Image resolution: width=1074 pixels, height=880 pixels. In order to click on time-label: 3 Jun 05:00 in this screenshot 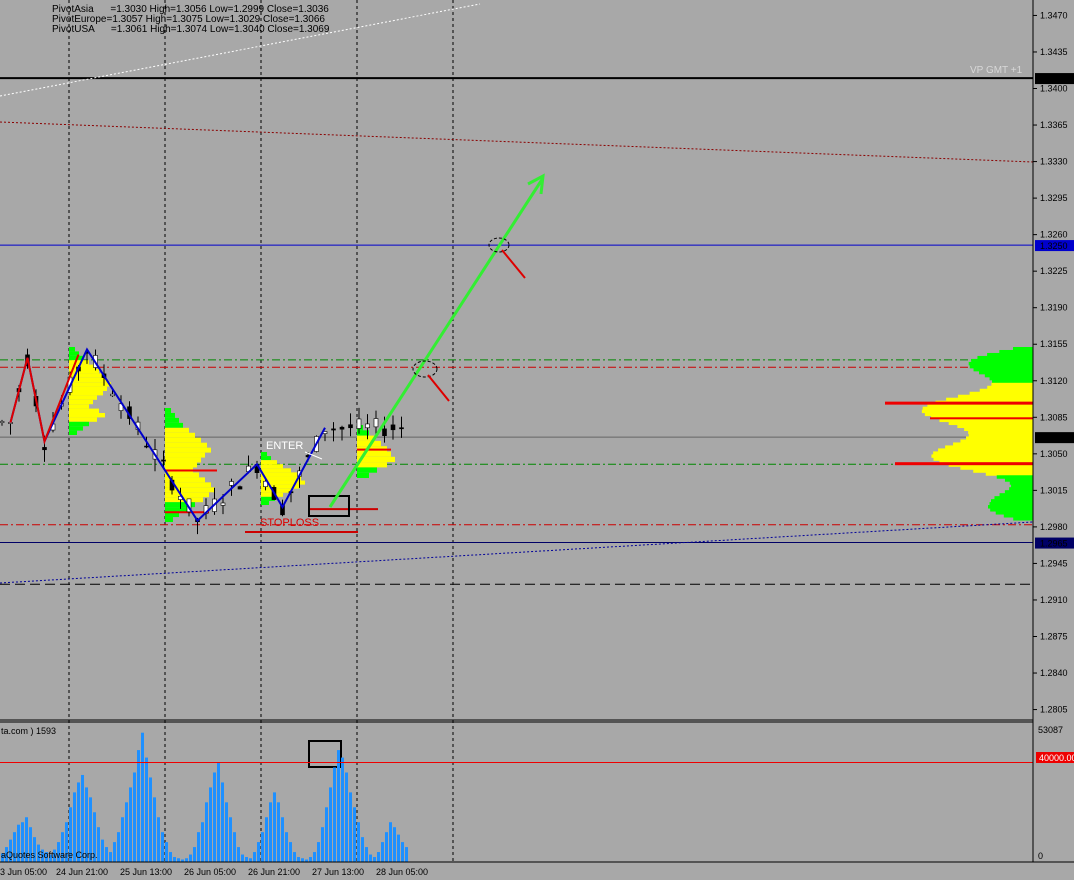, I will do `click(23, 872)`.